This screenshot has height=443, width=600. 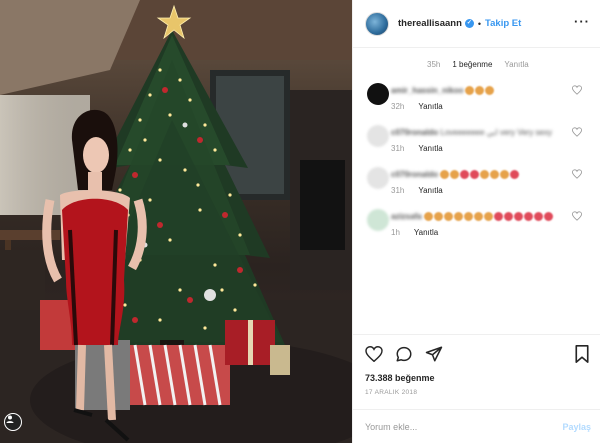 I want to click on comment-input, so click(x=450, y=426).